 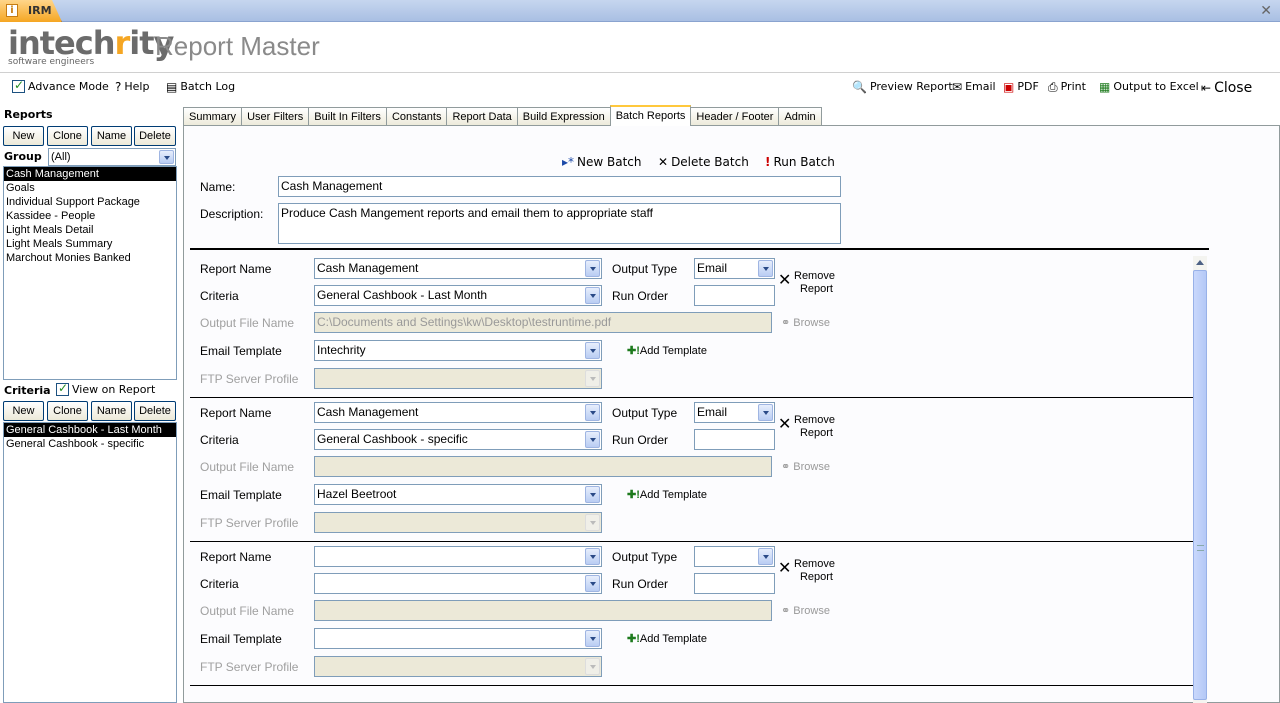 I want to click on email-template-select: Intechrity, so click(x=458, y=350).